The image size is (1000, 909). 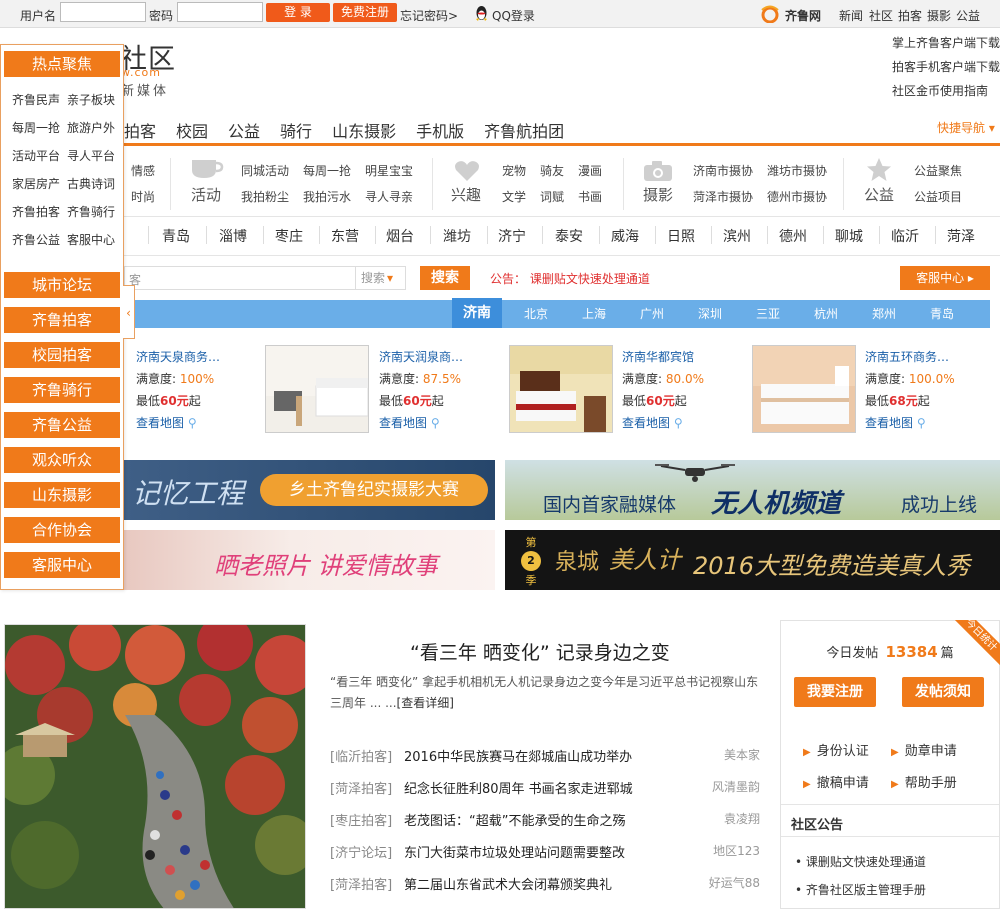 What do you see at coordinates (62, 320) in the screenshot?
I see `hot-focus-button: 齐鲁拍客` at bounding box center [62, 320].